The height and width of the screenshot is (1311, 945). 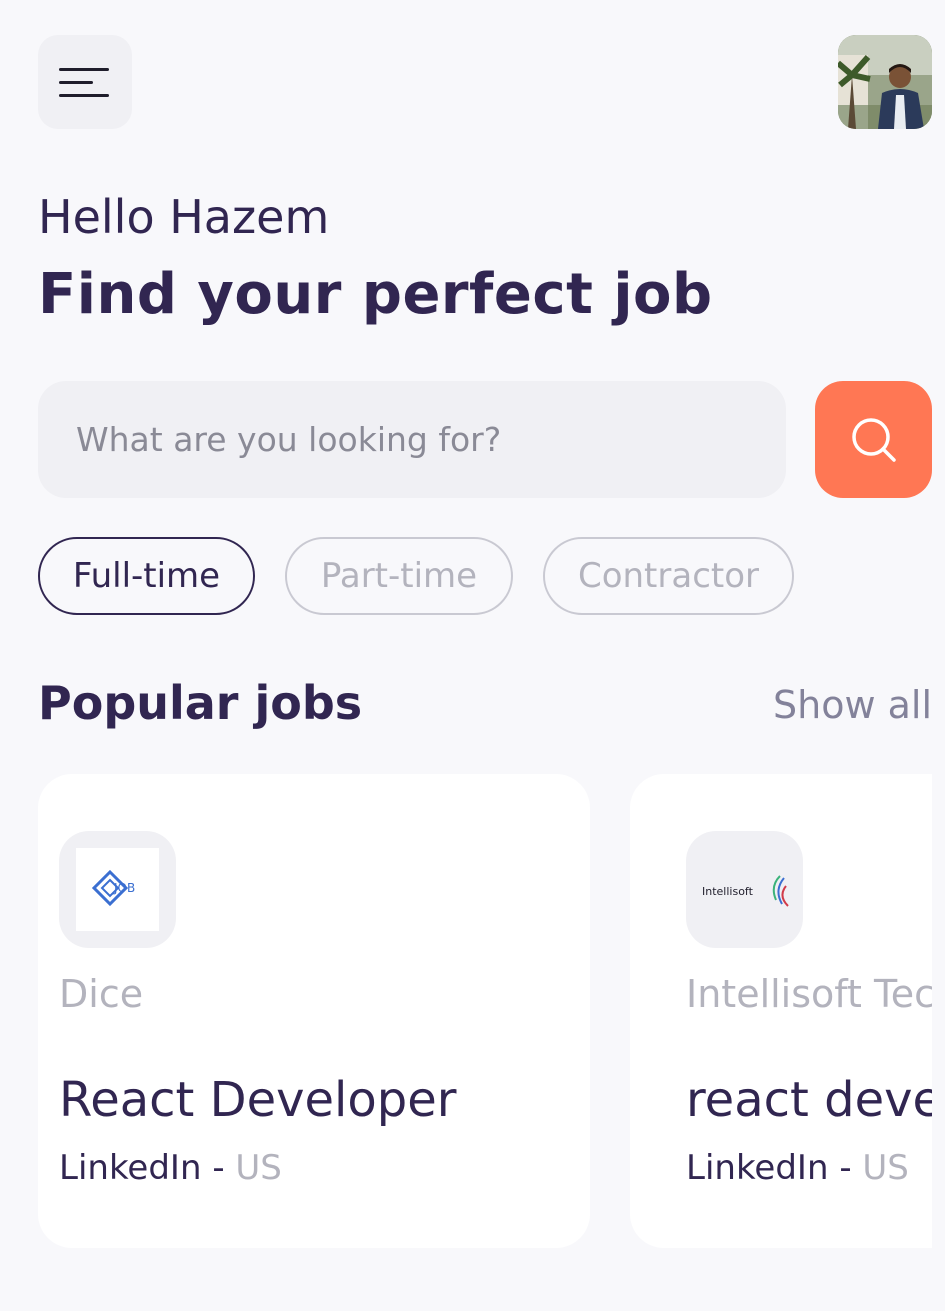 I want to click on search-button, so click(x=873, y=439).